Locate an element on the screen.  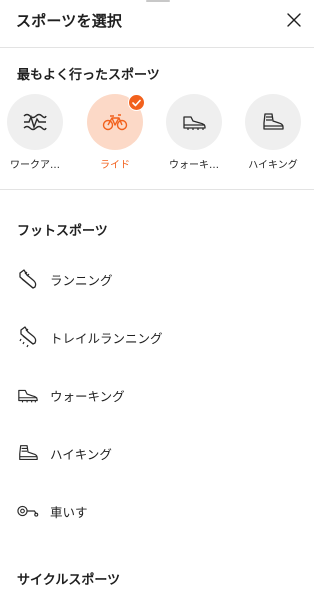
header: スポーツを選択 is located at coordinates (157, 22).